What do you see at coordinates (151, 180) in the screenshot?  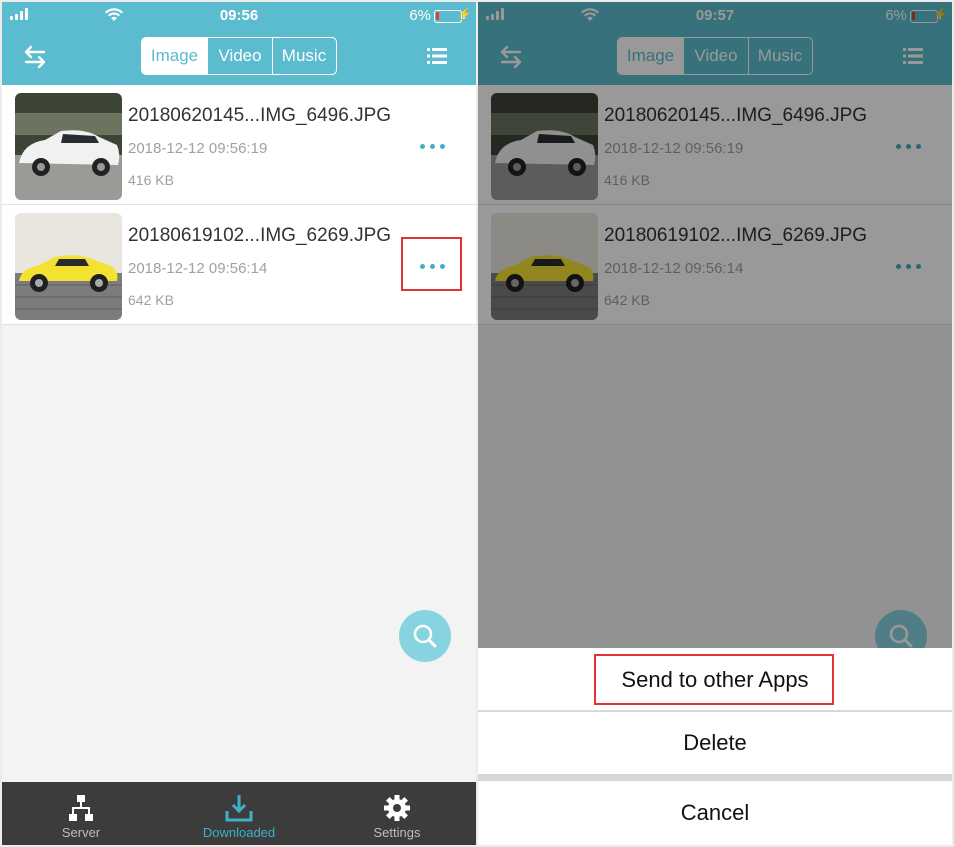 I see `file-size: 416 KB` at bounding box center [151, 180].